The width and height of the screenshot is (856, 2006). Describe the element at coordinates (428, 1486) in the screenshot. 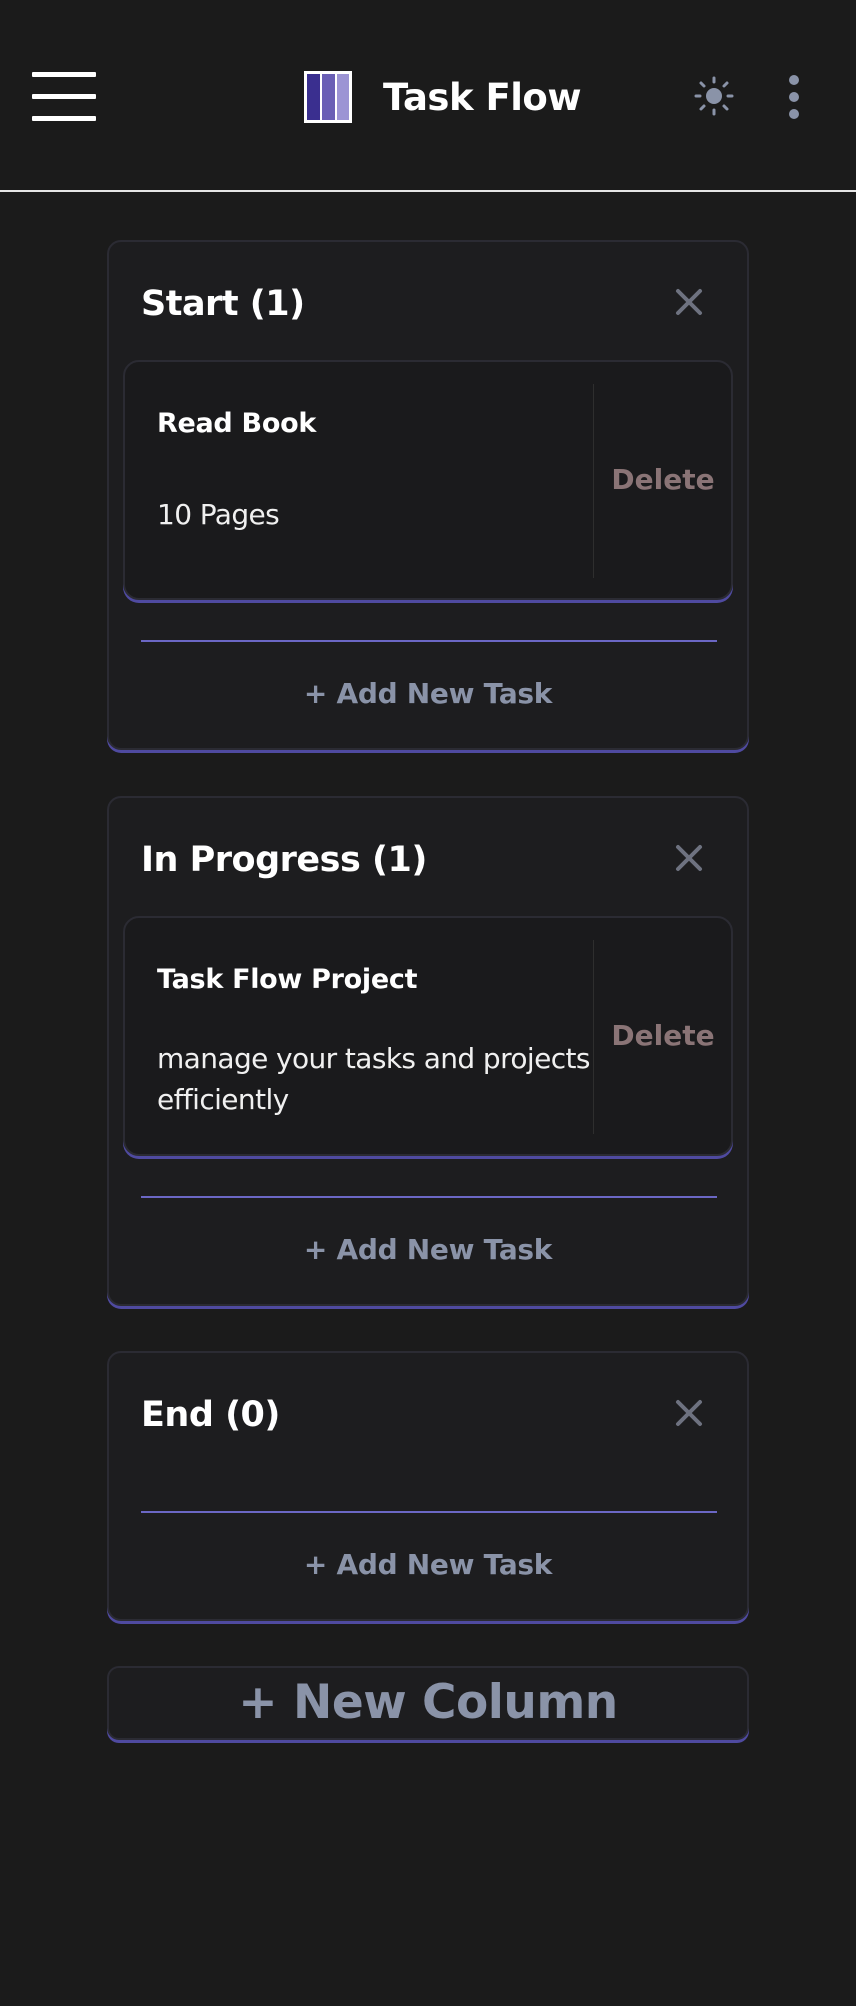

I see `column-end: End (0) + Add New Task` at that location.